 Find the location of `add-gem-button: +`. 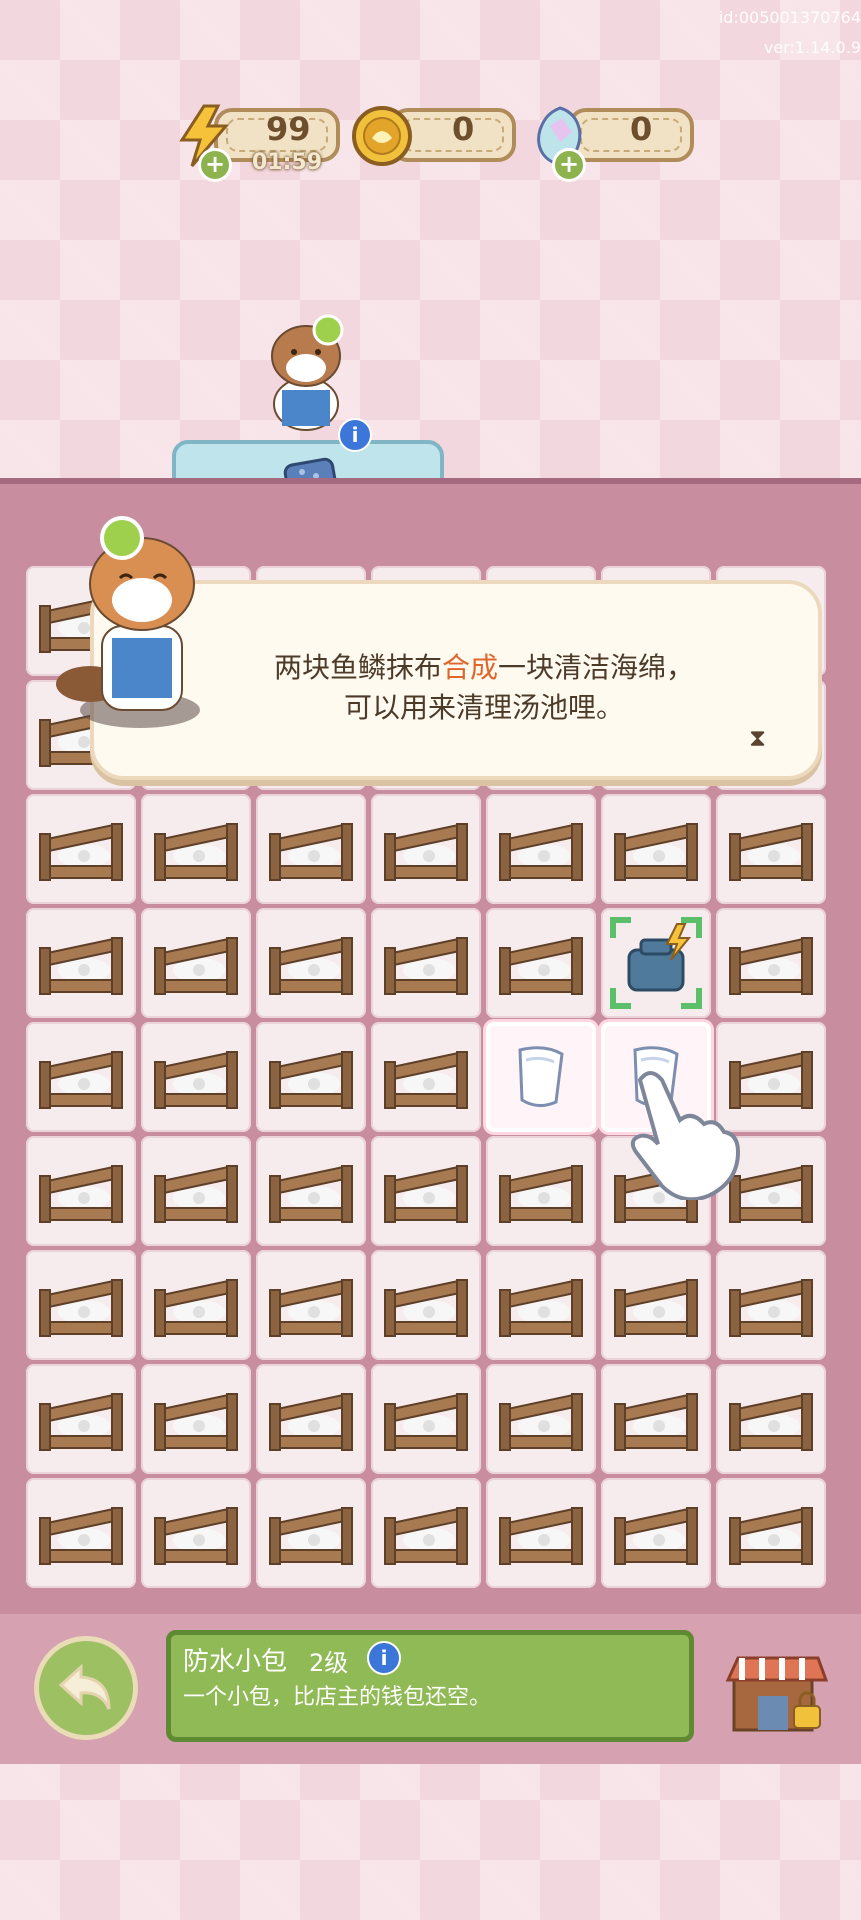

add-gem-button: + is located at coordinates (569, 165).